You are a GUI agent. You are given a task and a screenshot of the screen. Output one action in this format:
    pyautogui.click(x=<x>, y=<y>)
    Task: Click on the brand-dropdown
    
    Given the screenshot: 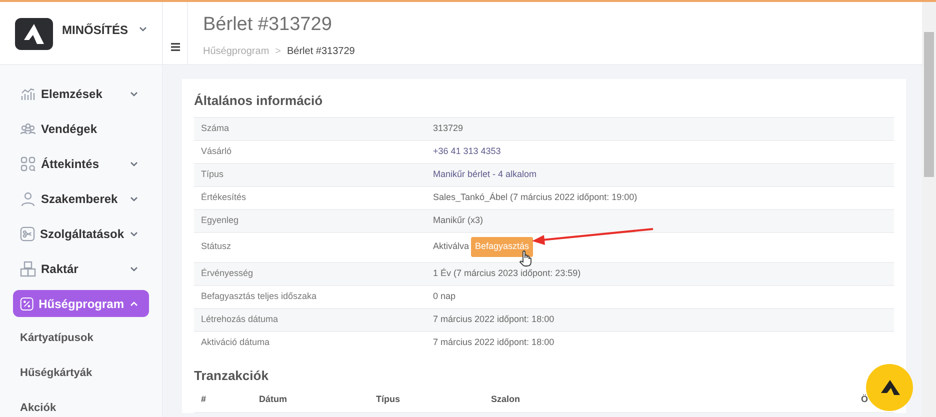 What is the action you would take?
    pyautogui.click(x=143, y=29)
    